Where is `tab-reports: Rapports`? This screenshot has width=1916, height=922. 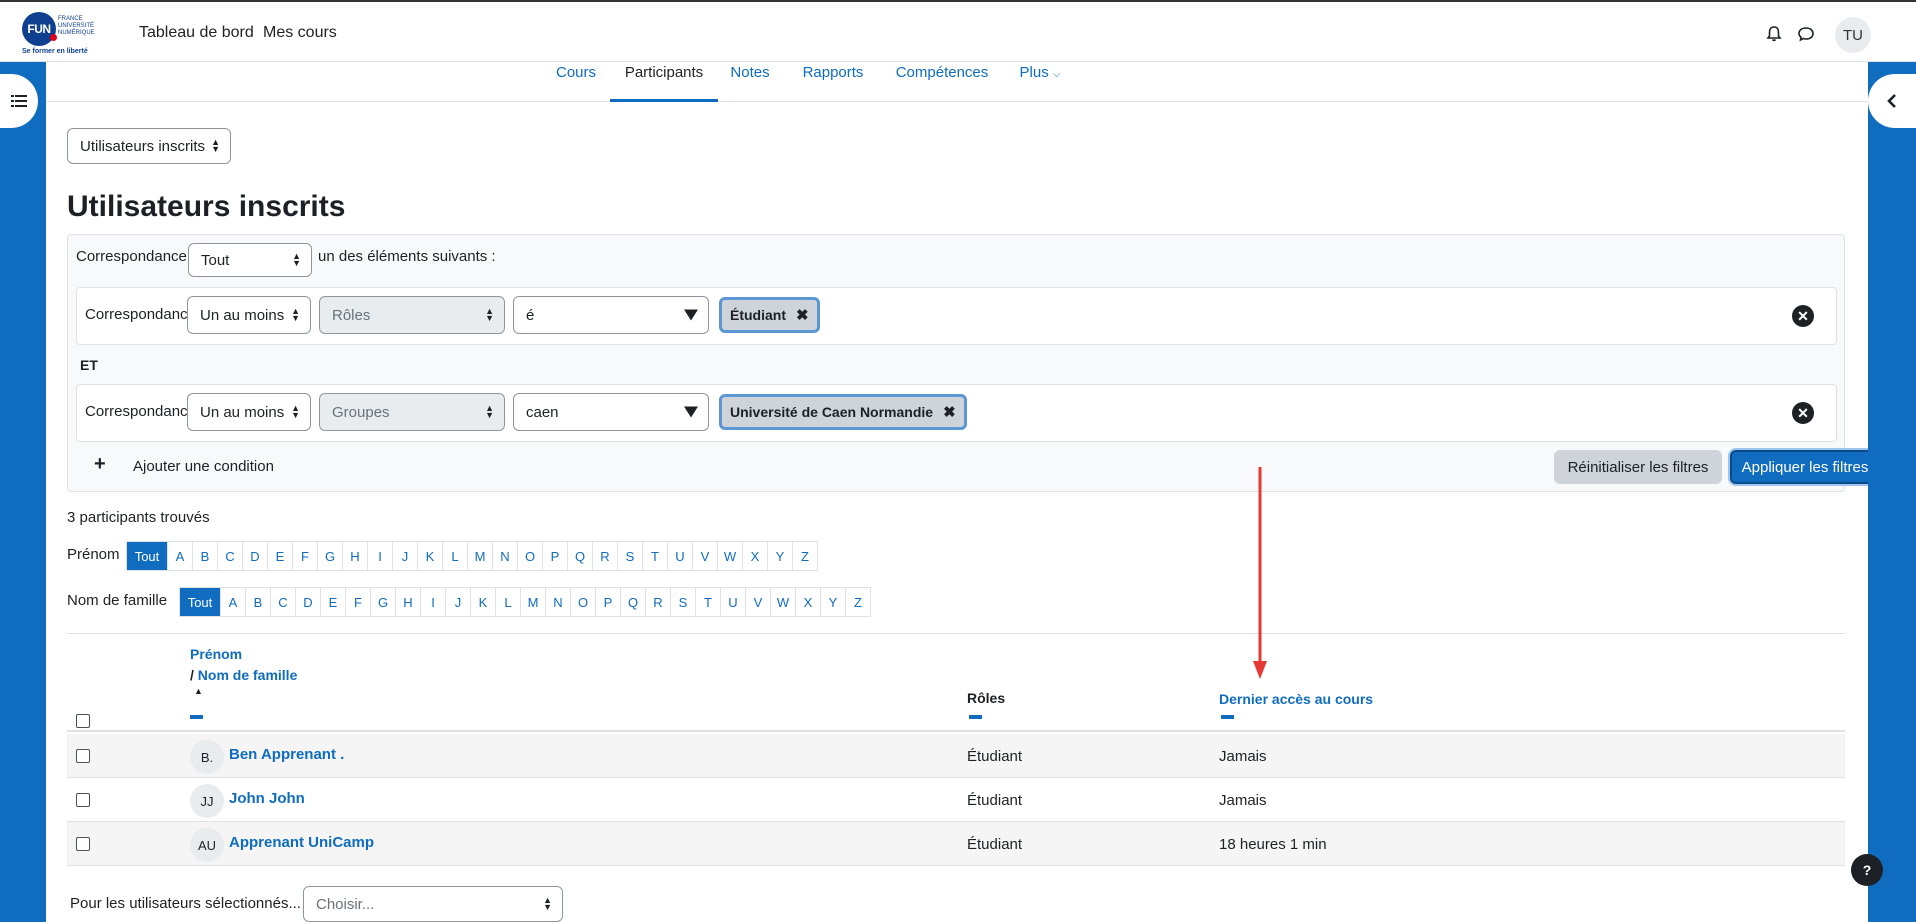 tab-reports: Rapports is located at coordinates (833, 82).